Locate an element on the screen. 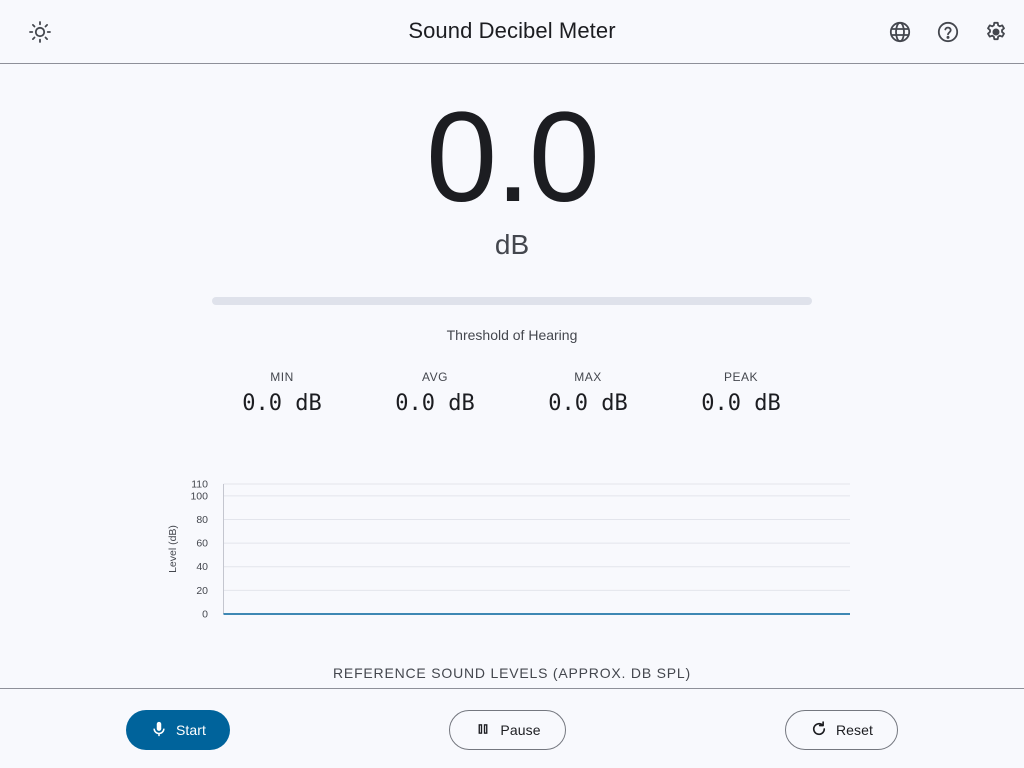  chart-y-tick-label: 20 is located at coordinates (202, 591).